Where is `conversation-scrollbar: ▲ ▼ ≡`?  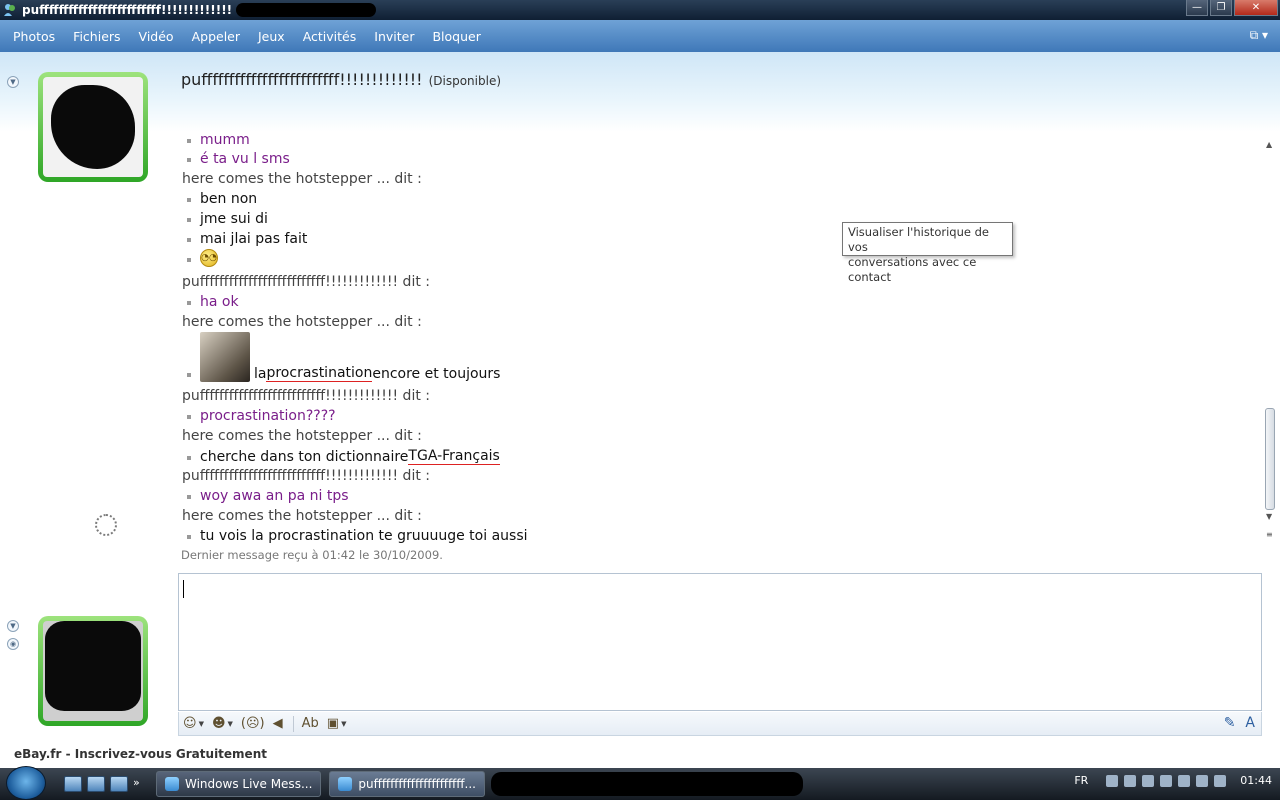 conversation-scrollbar: ▲ ▼ ≡ is located at coordinates (1270, 342).